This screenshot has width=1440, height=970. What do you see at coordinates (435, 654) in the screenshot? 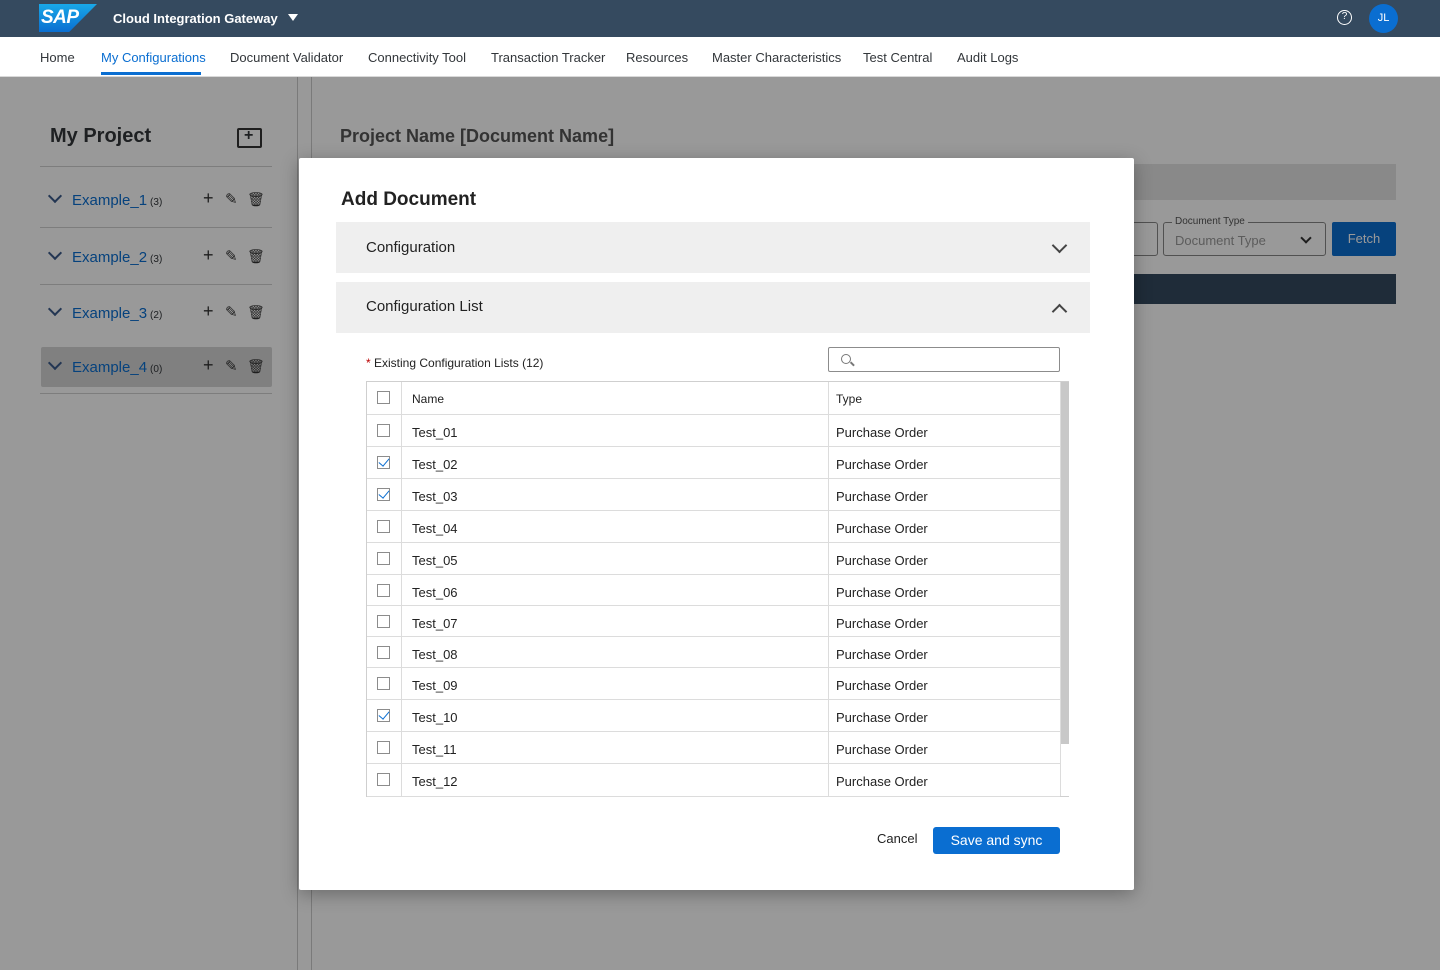
I see `row-name: Test_08` at bounding box center [435, 654].